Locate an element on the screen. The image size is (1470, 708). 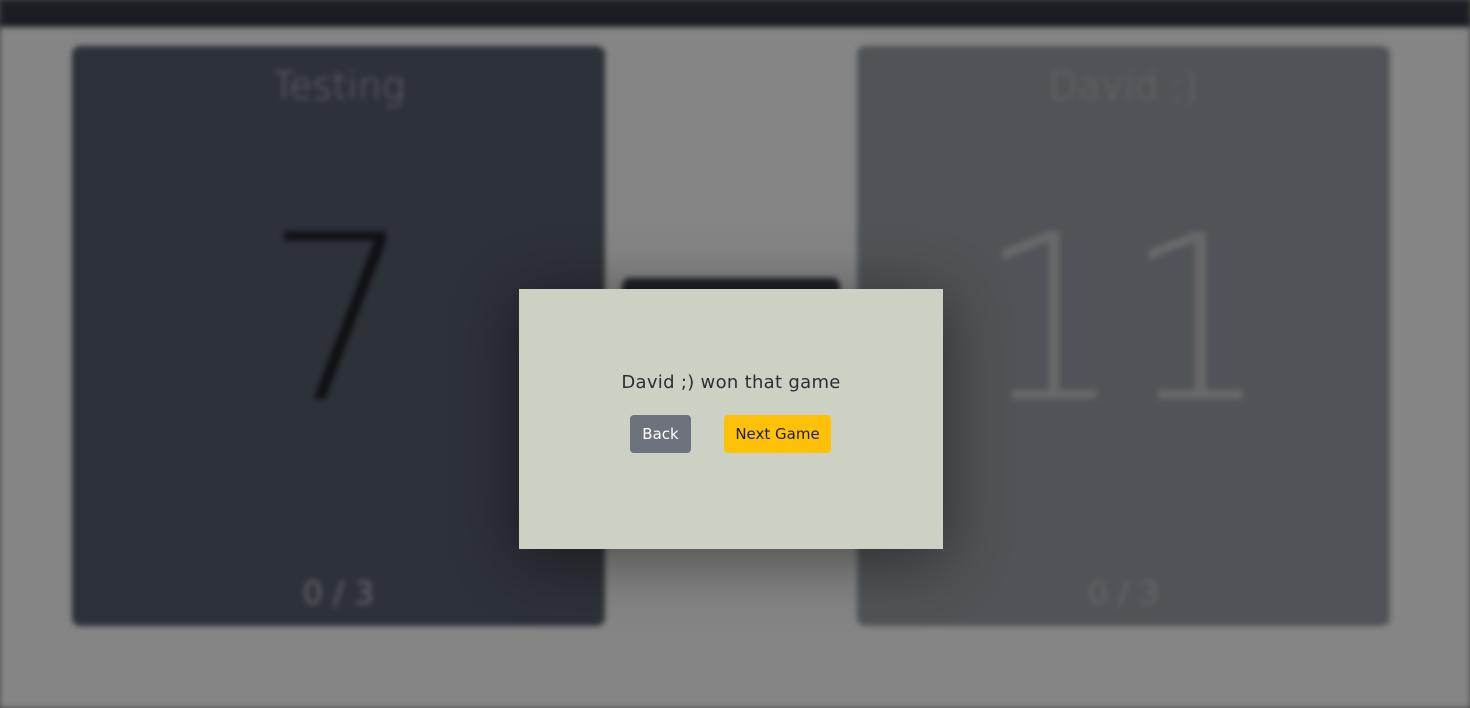
game-over-modal: David ;) won that game Back Next Game is located at coordinates (731, 419).